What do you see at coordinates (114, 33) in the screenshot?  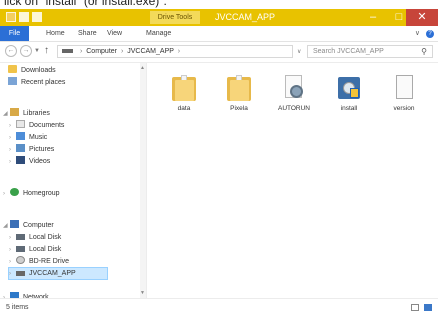 I see `tab-view: View` at bounding box center [114, 33].